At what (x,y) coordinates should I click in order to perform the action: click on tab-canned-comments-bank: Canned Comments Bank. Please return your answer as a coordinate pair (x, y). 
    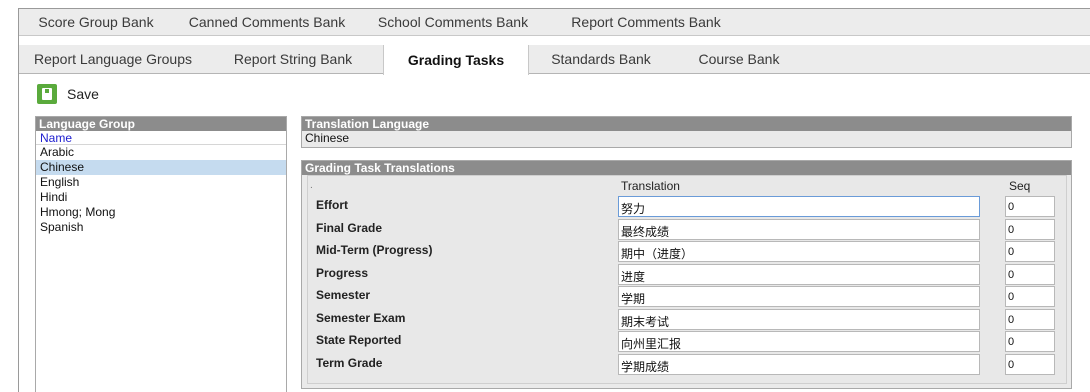
    Looking at the image, I should click on (267, 22).